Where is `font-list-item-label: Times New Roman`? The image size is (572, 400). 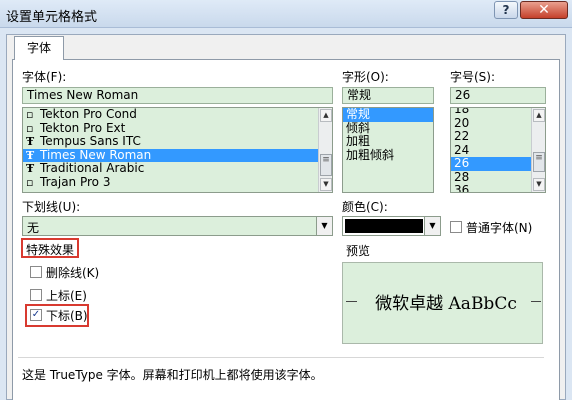
font-list-item-label: Times New Roman is located at coordinates (96, 154).